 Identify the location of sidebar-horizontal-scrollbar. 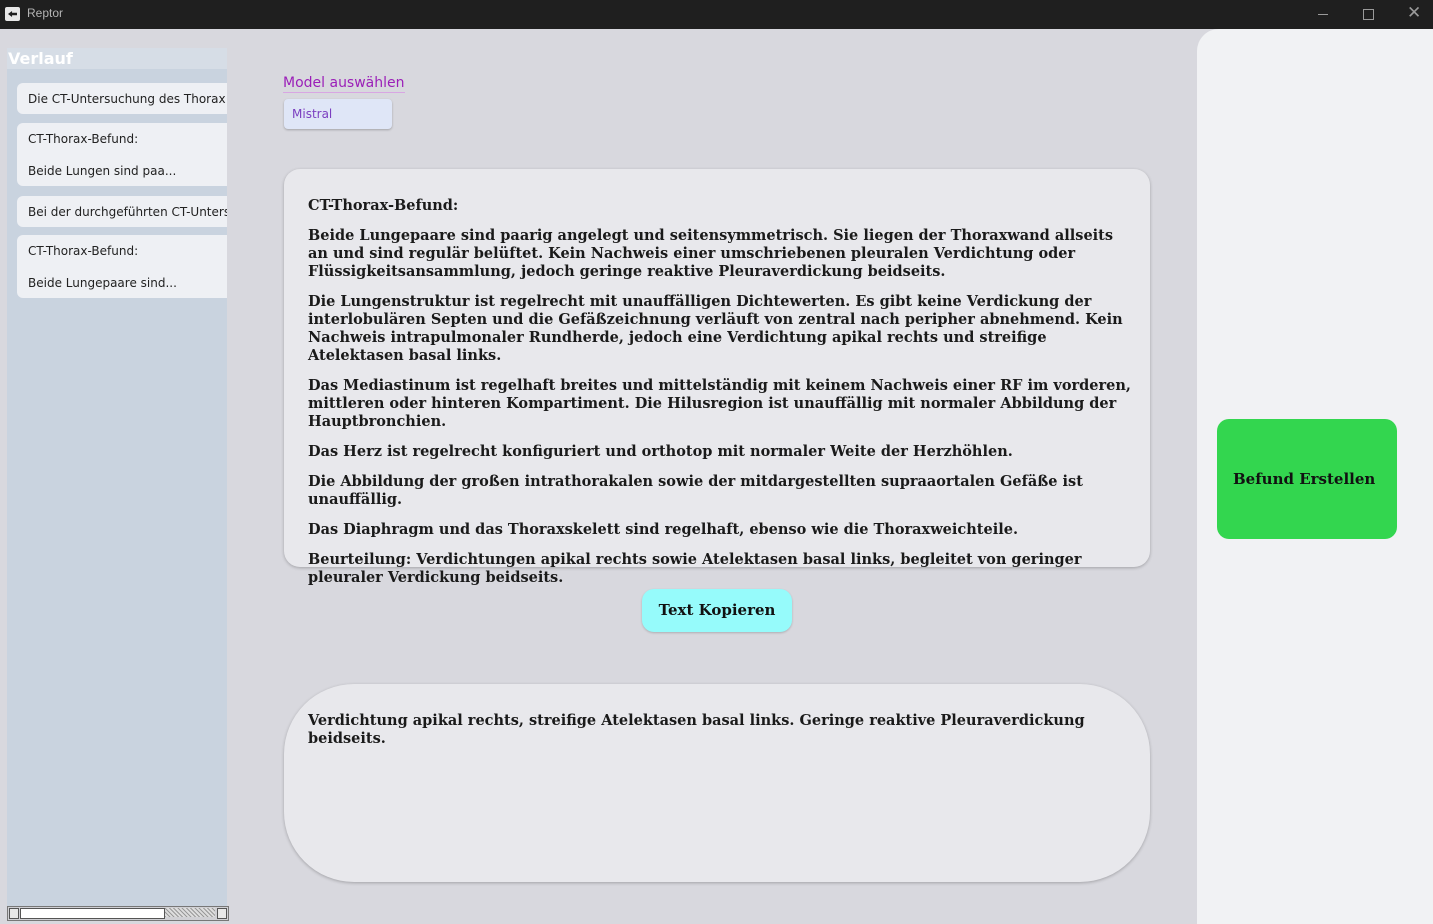
(118, 913).